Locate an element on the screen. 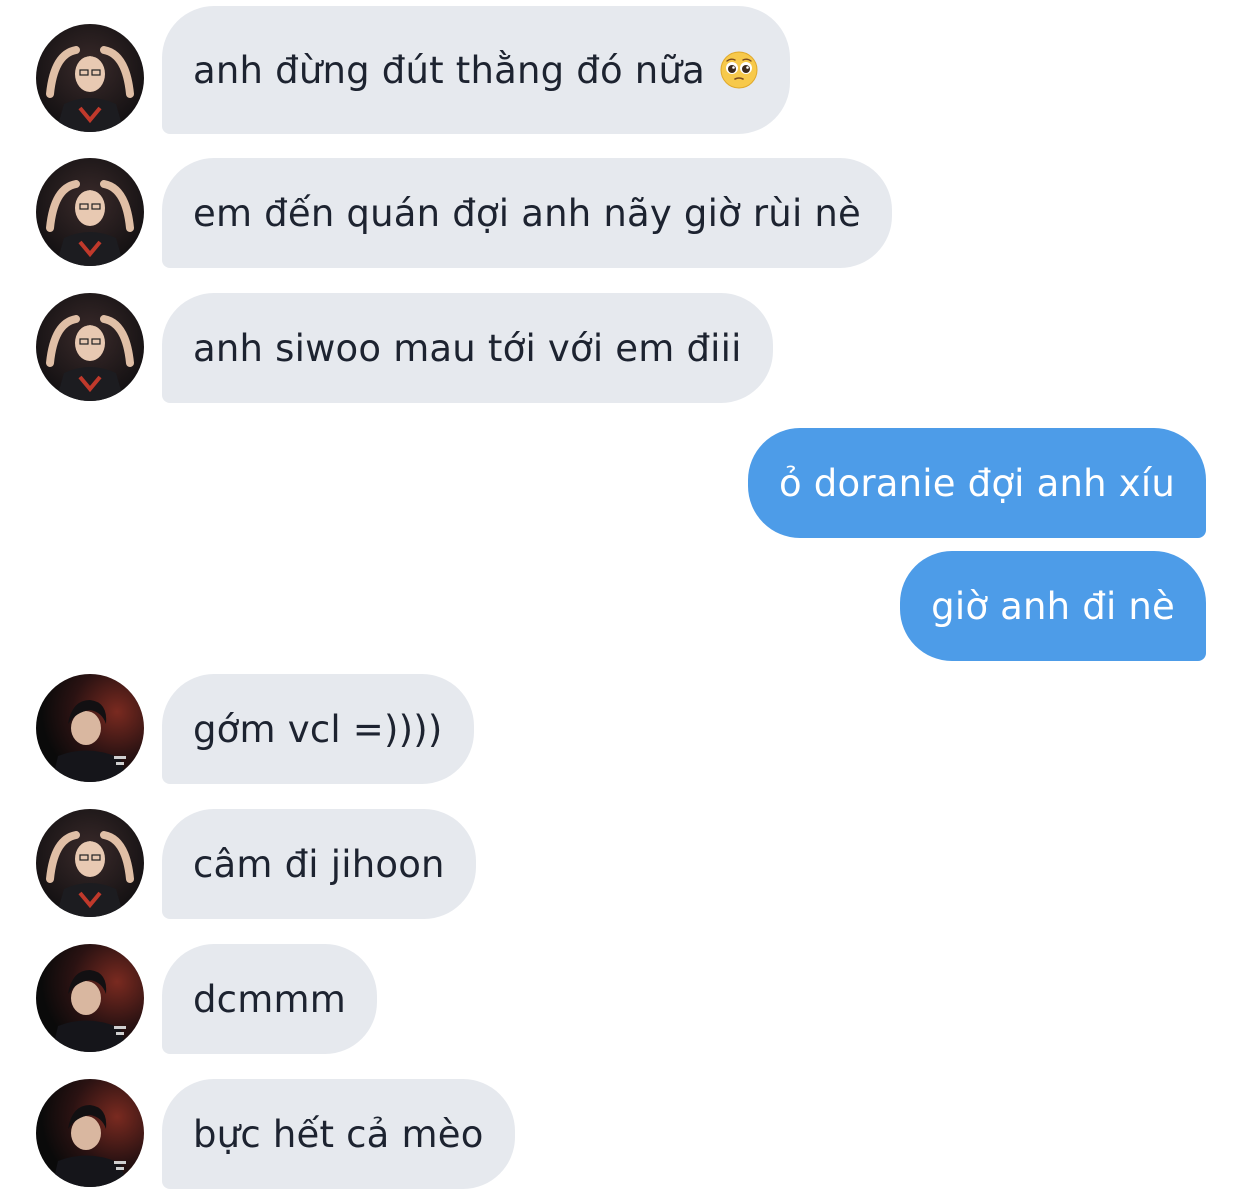 This screenshot has height=1195, width=1242. pleading-face-icon is located at coordinates (739, 70).